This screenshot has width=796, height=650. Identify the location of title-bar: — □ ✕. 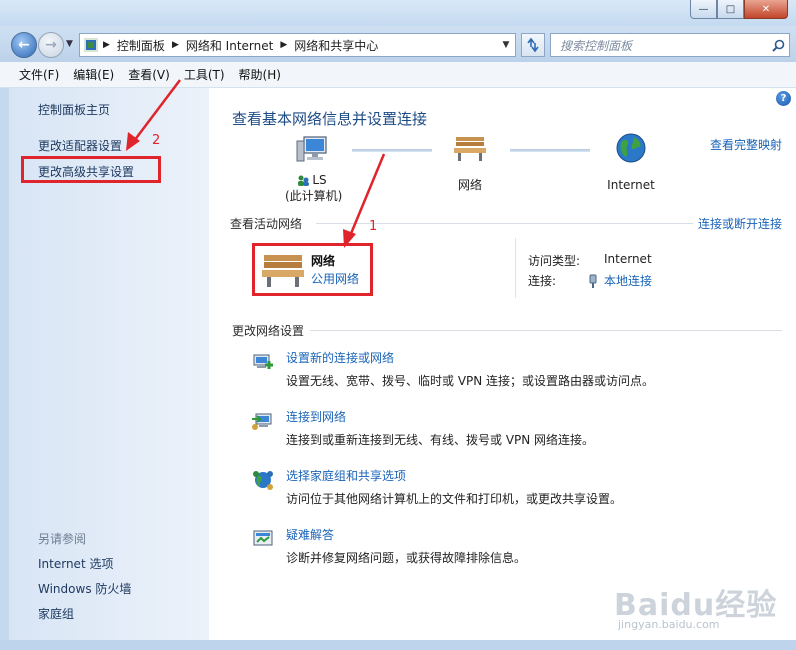
(398, 13).